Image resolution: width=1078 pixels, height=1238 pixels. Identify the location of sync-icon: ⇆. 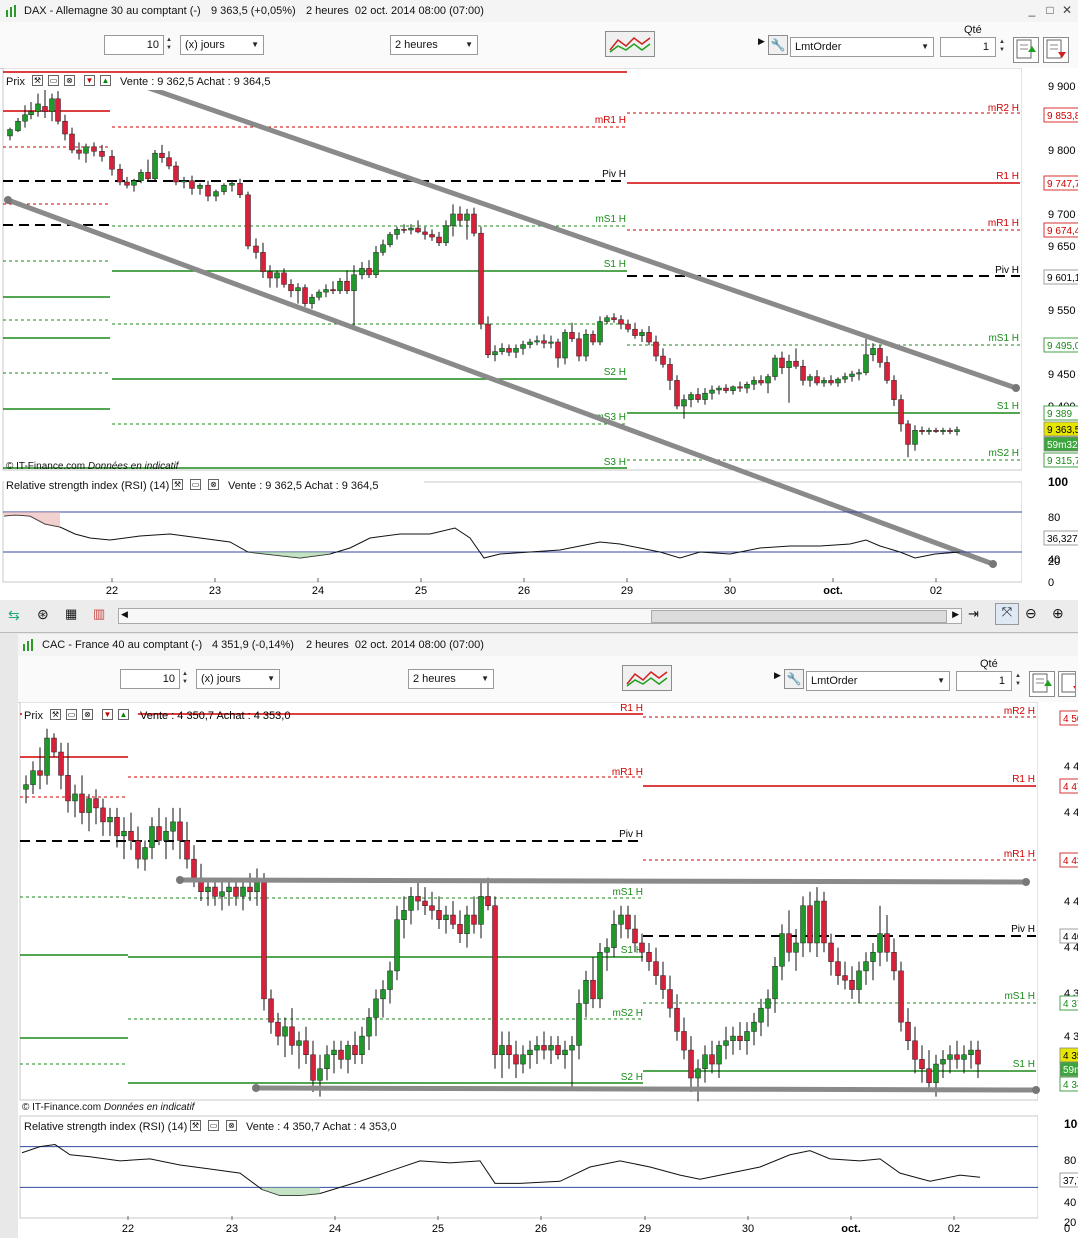
(14, 615).